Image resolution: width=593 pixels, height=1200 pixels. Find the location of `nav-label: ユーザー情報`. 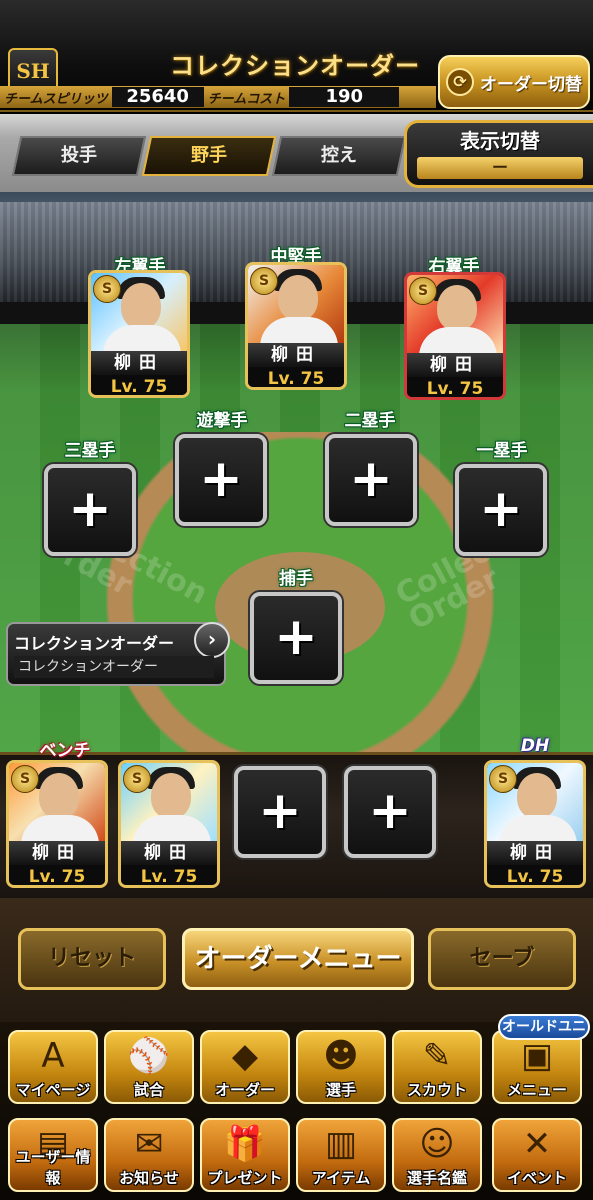

nav-label: ユーザー情報 is located at coordinates (53, 1167).